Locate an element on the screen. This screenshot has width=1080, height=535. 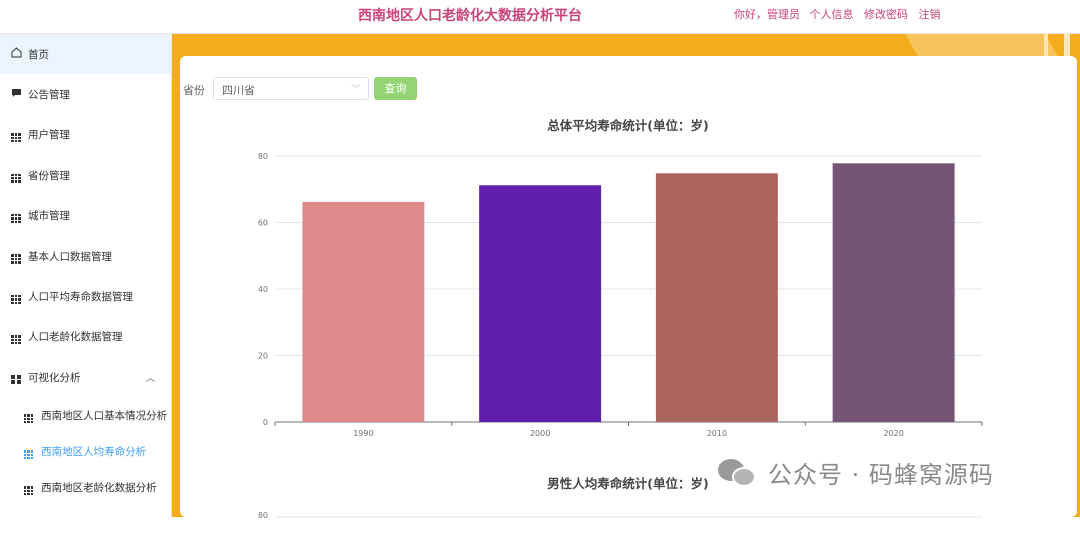
sidebar-subitem-label: 西南地区人口基本情况分析 is located at coordinates (104, 416).